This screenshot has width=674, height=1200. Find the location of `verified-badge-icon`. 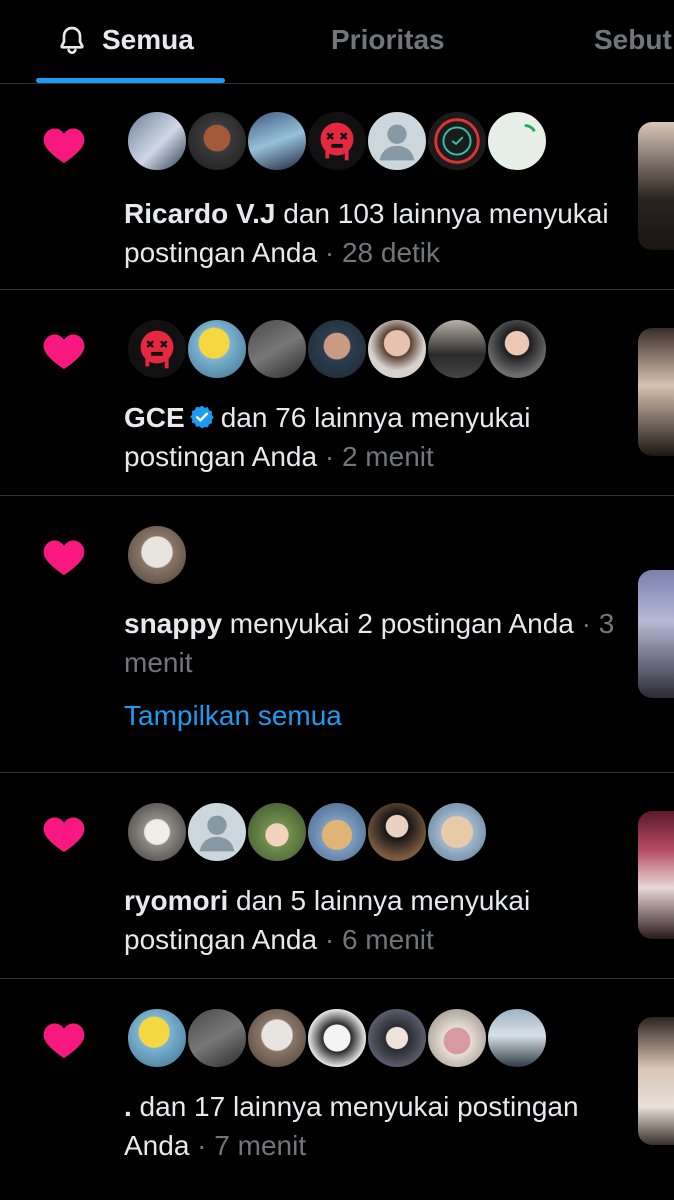

verified-badge-icon is located at coordinates (201, 417).